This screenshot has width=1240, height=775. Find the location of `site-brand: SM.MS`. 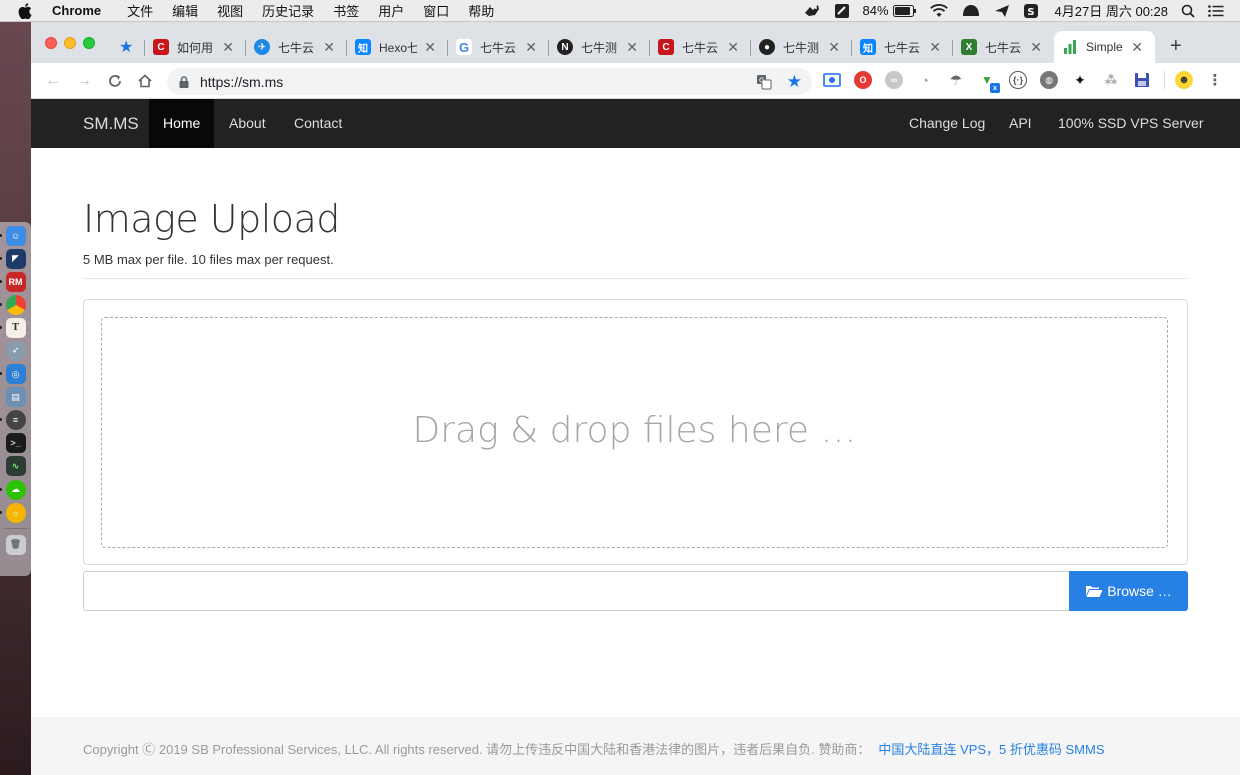

site-brand: SM.MS is located at coordinates (111, 124).